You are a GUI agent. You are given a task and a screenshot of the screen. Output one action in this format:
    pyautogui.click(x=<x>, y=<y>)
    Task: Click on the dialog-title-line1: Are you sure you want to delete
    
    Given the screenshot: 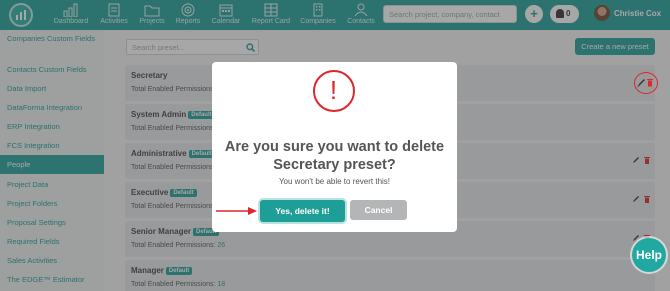 What is the action you would take?
    pyautogui.click(x=334, y=147)
    